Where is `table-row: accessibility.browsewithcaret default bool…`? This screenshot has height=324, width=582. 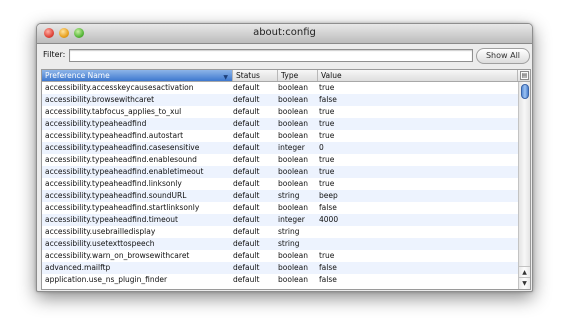
table-row: accessibility.browsewithcaret default bool… is located at coordinates (280, 100).